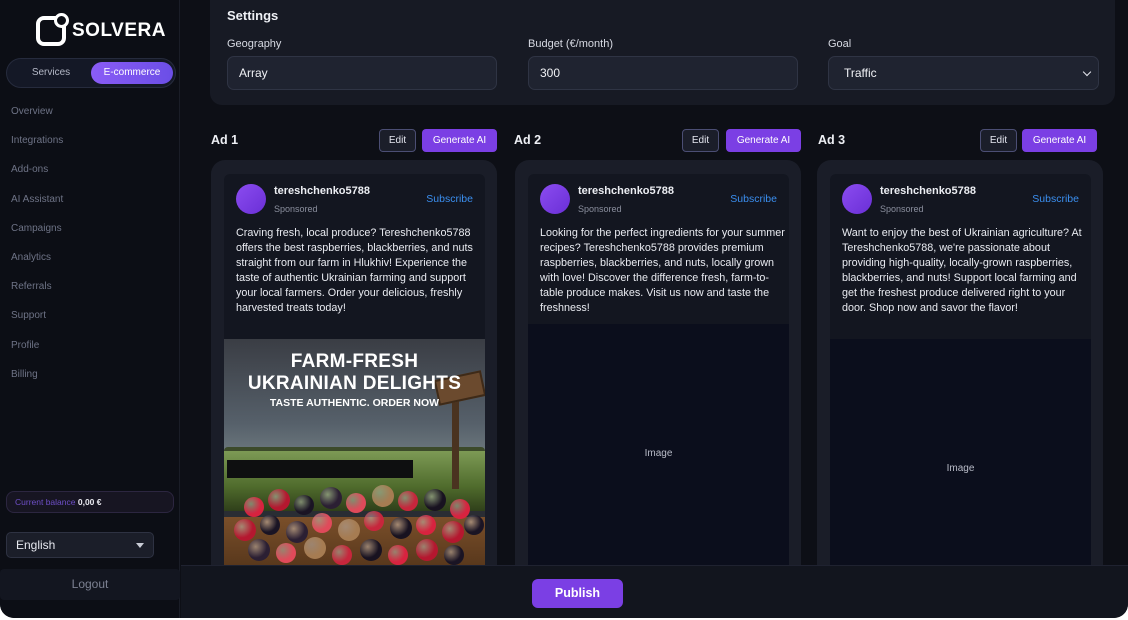 Image resolution: width=1128 pixels, height=620 pixels. What do you see at coordinates (37, 178) in the screenshot?
I see `sidebar-item-add-ons: Add-ons` at bounding box center [37, 178].